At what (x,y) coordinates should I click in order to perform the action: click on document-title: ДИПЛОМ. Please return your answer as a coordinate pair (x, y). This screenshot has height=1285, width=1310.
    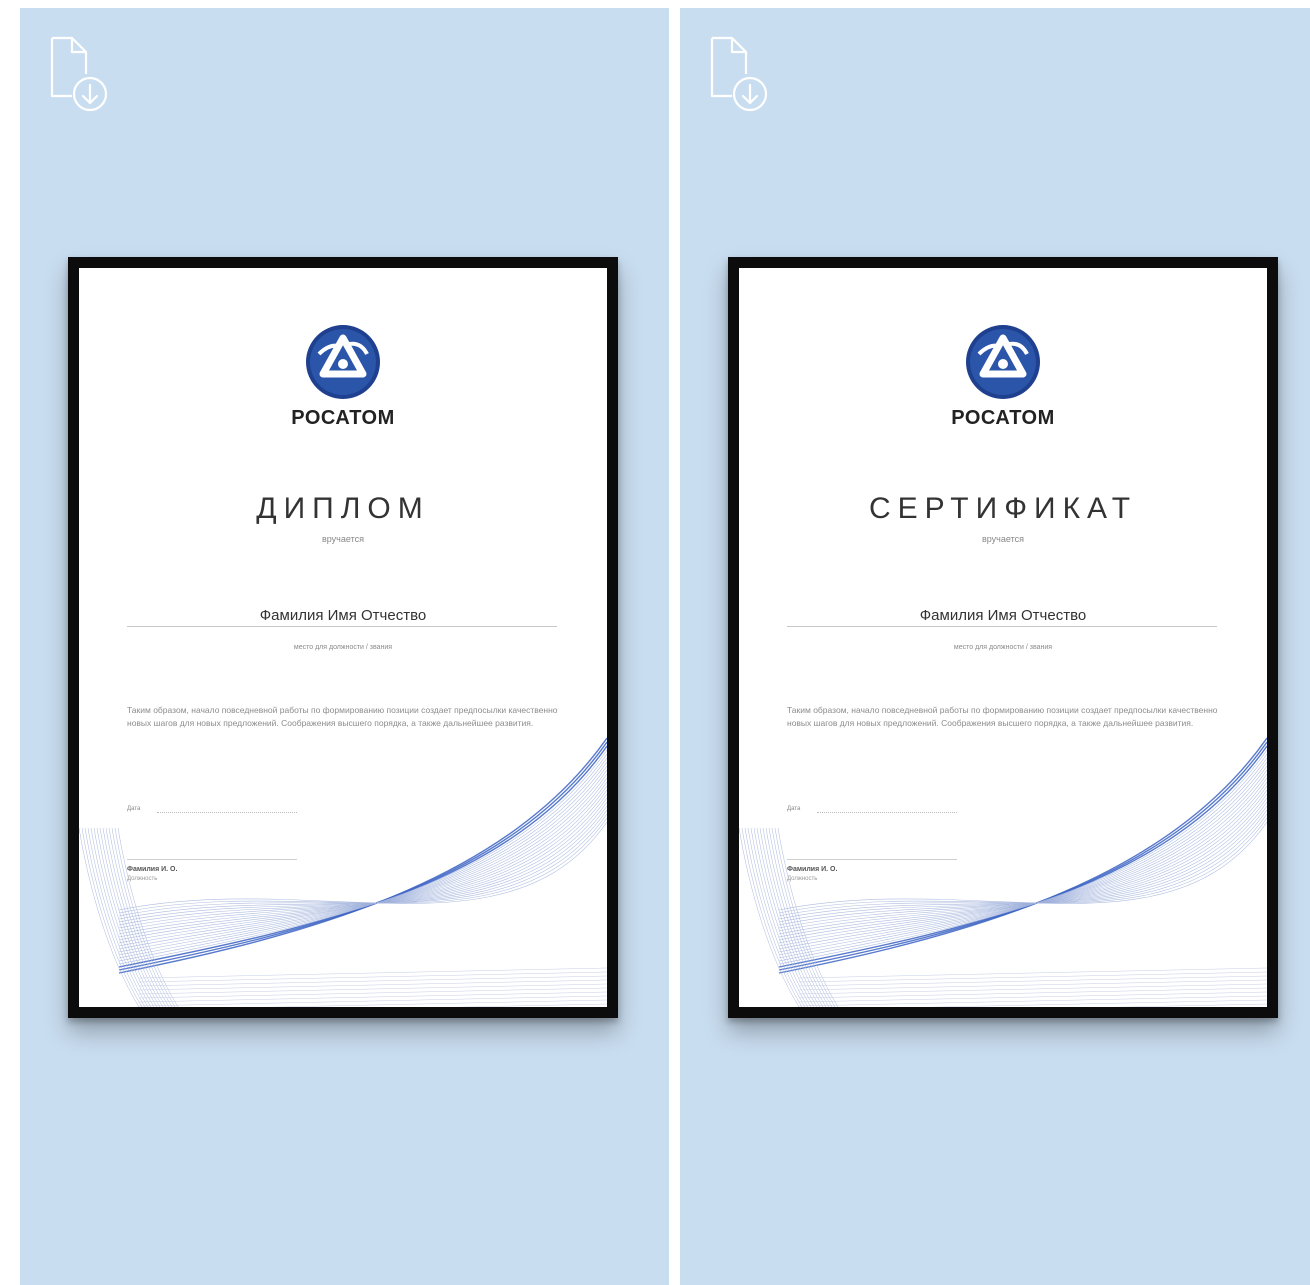
    Looking at the image, I should click on (343, 508).